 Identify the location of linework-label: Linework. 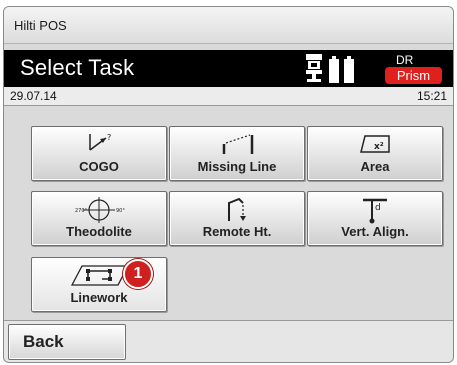
(99, 297).